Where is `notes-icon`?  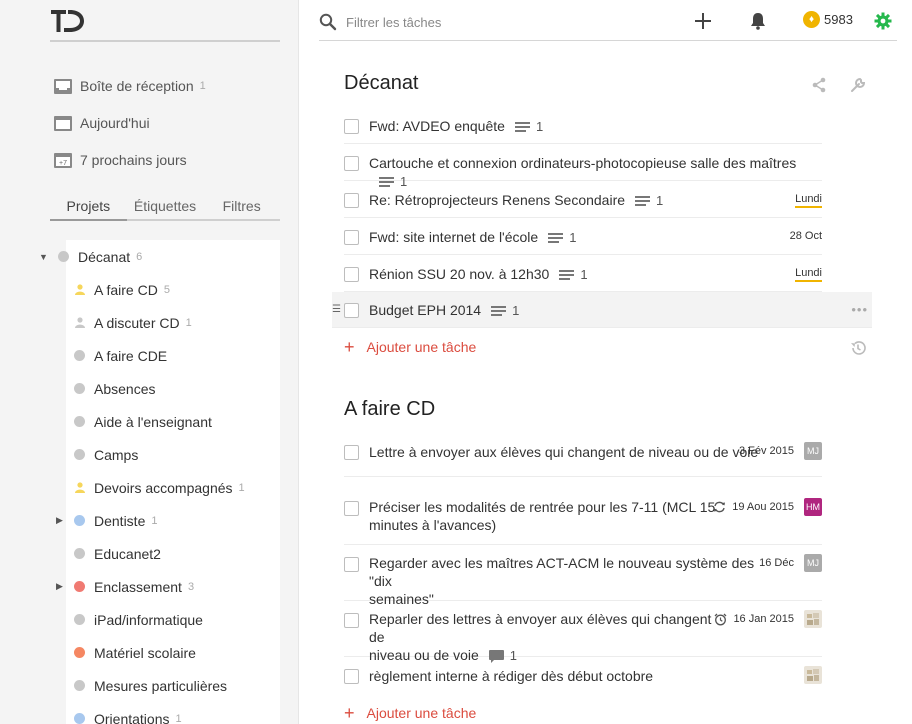
notes-icon is located at coordinates (522, 127).